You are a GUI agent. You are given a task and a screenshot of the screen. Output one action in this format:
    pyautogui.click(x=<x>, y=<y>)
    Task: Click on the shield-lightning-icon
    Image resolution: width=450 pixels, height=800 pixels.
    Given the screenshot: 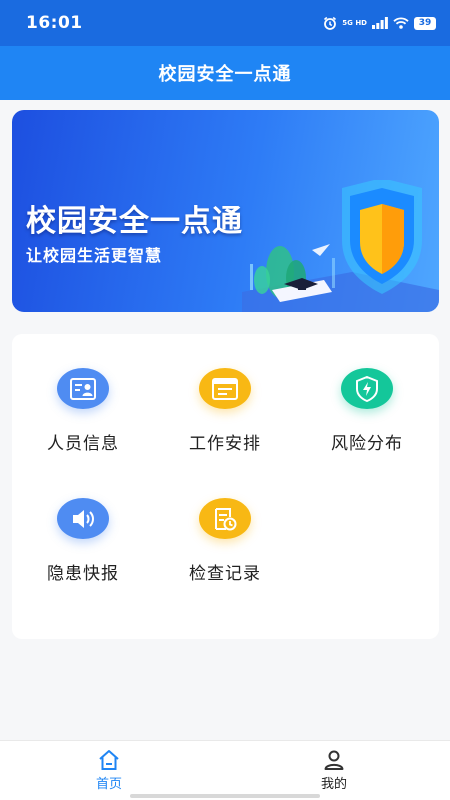 What is the action you would take?
    pyautogui.click(x=367, y=388)
    